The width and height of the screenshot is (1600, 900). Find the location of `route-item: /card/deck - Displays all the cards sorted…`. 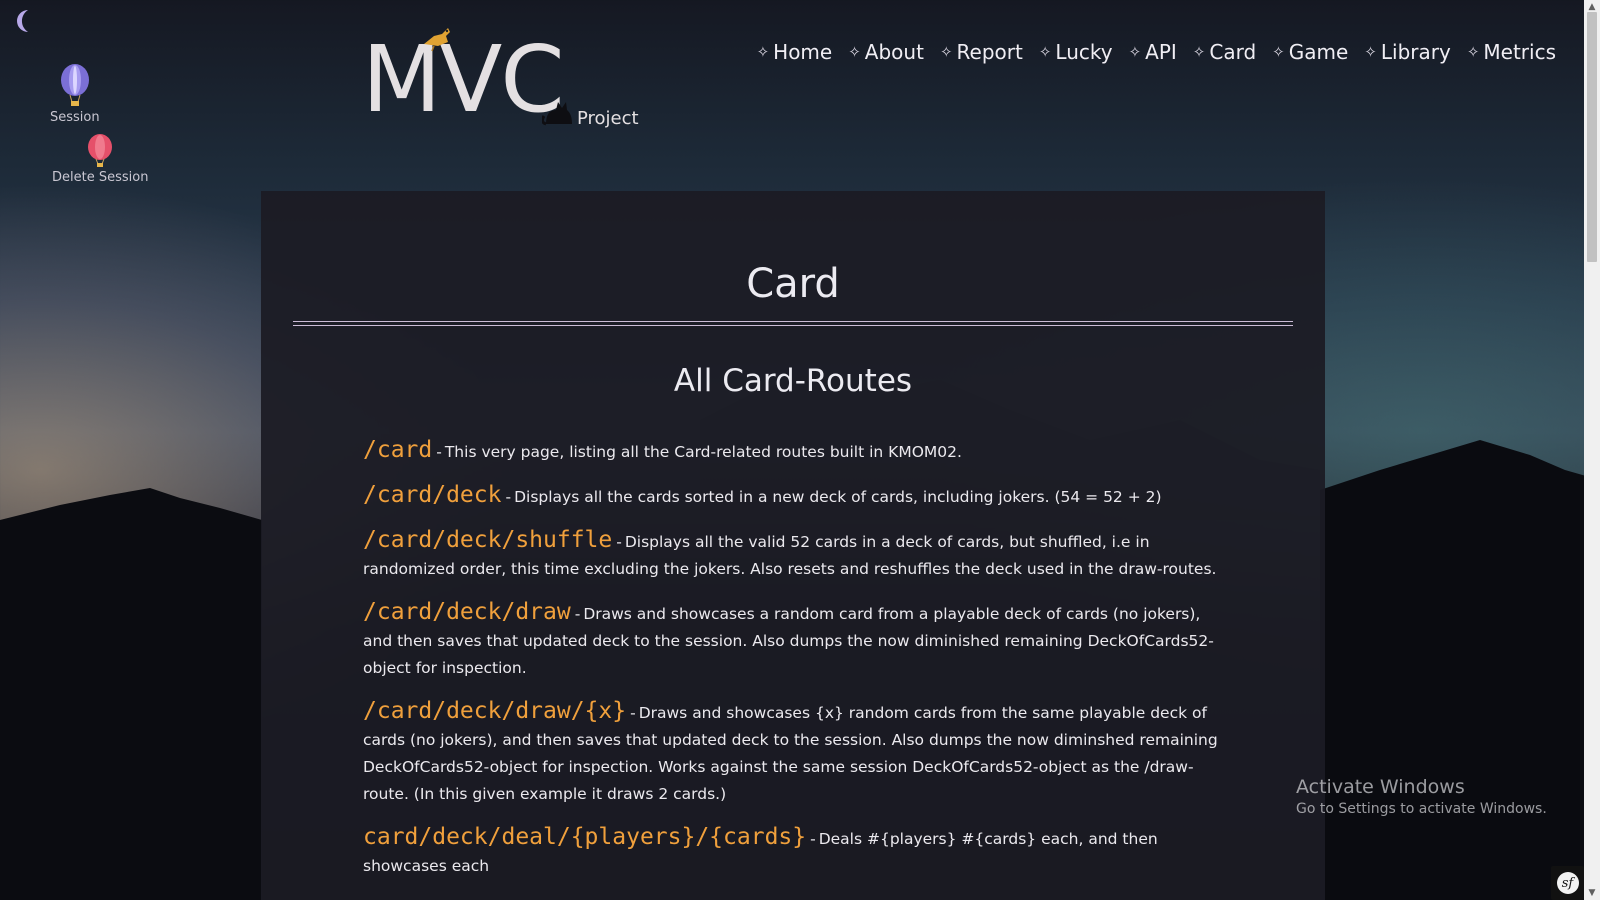

route-item: /card/deck - Displays all the cards sorted… is located at coordinates (790, 496).